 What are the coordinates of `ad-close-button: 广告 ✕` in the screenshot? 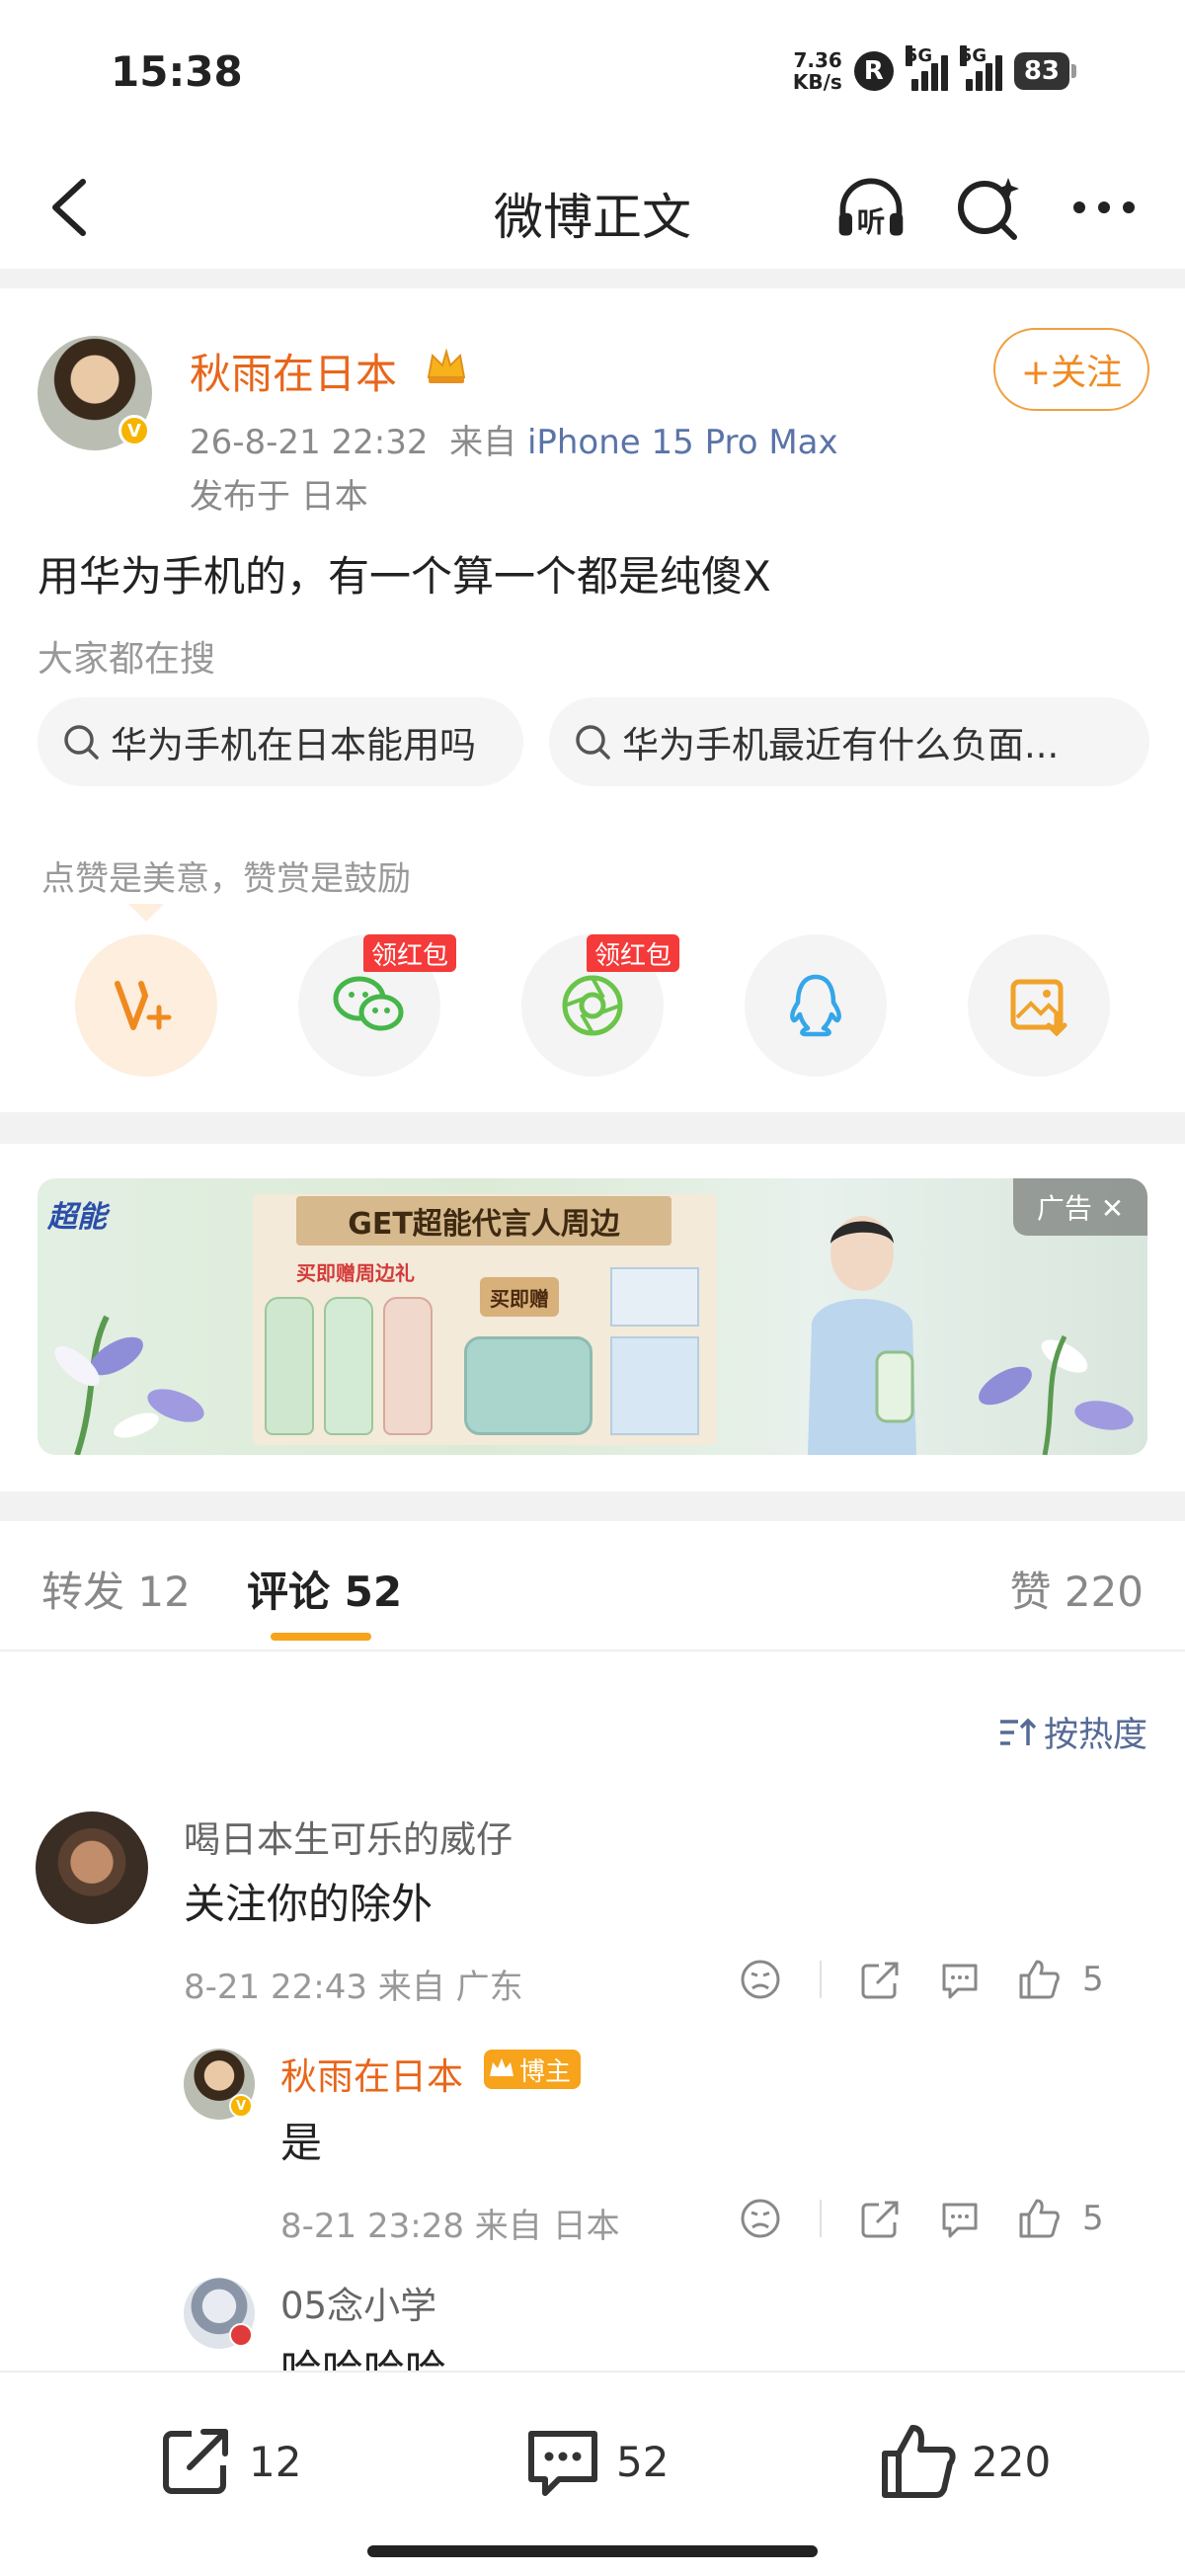 It's located at (1080, 1207).